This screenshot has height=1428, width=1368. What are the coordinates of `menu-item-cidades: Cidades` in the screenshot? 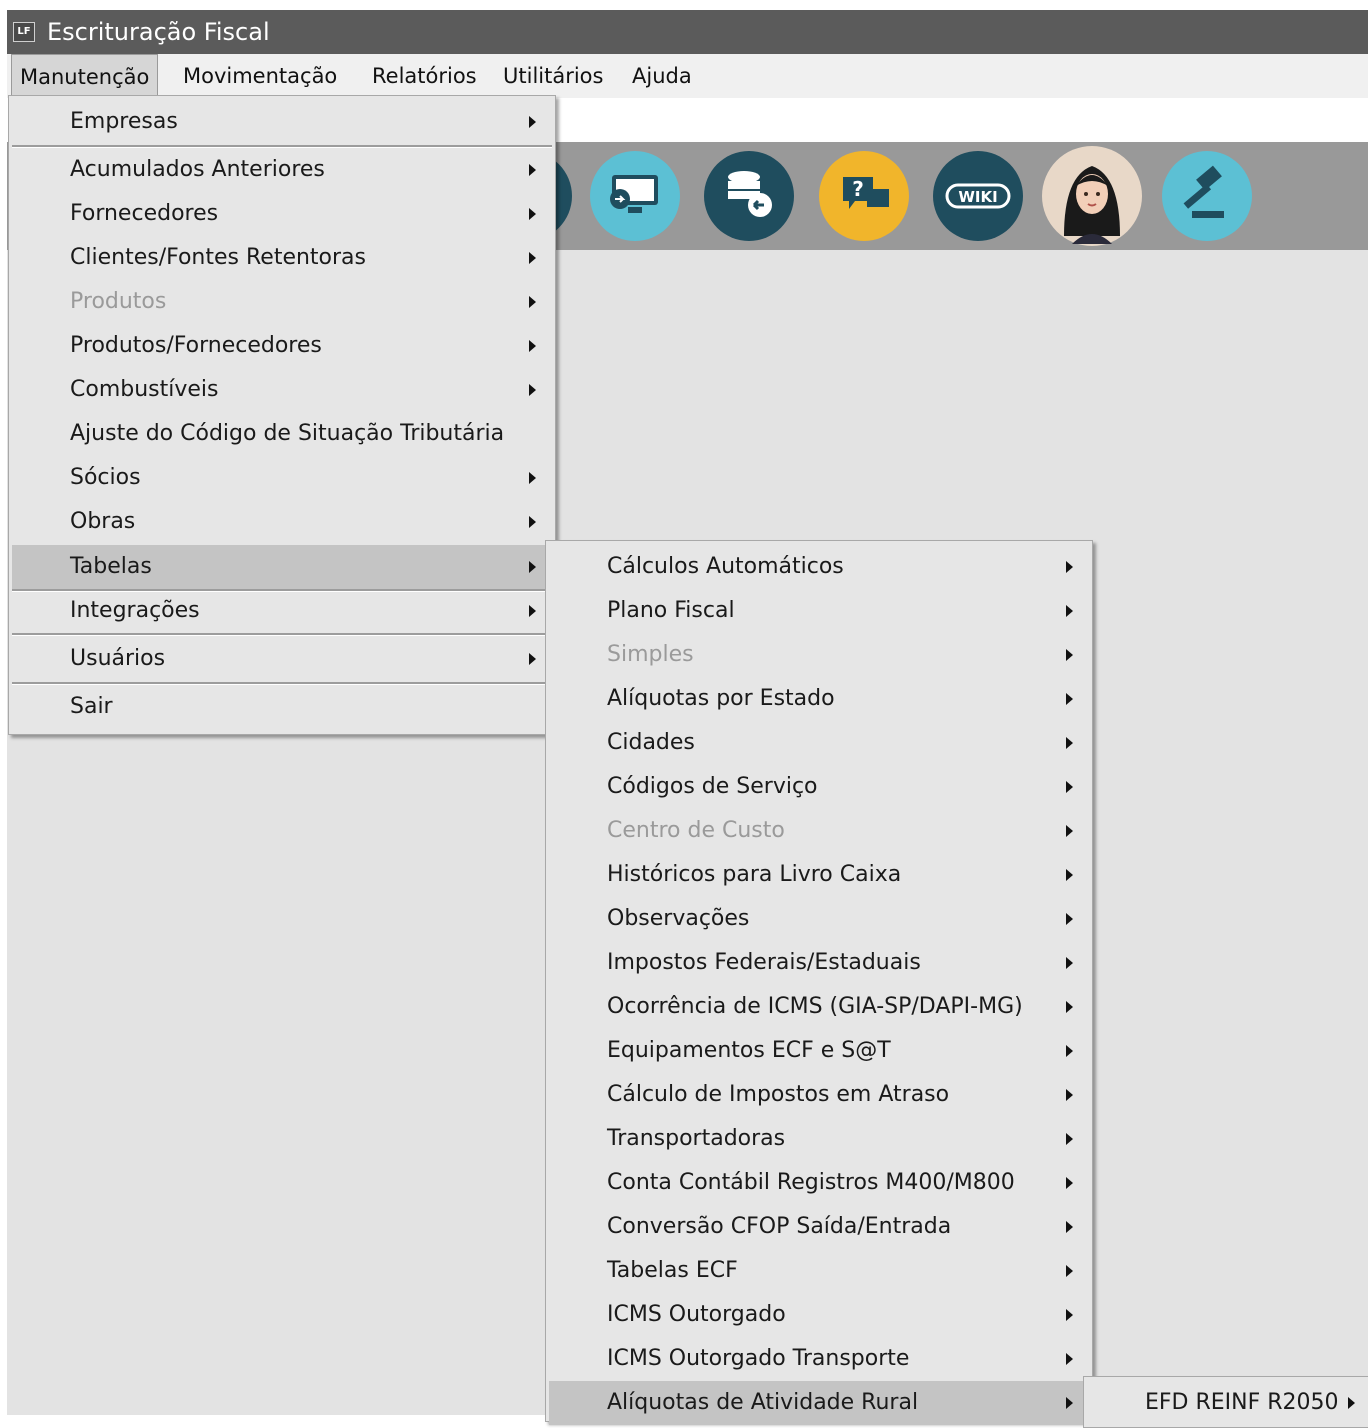 It's located at (819, 743).